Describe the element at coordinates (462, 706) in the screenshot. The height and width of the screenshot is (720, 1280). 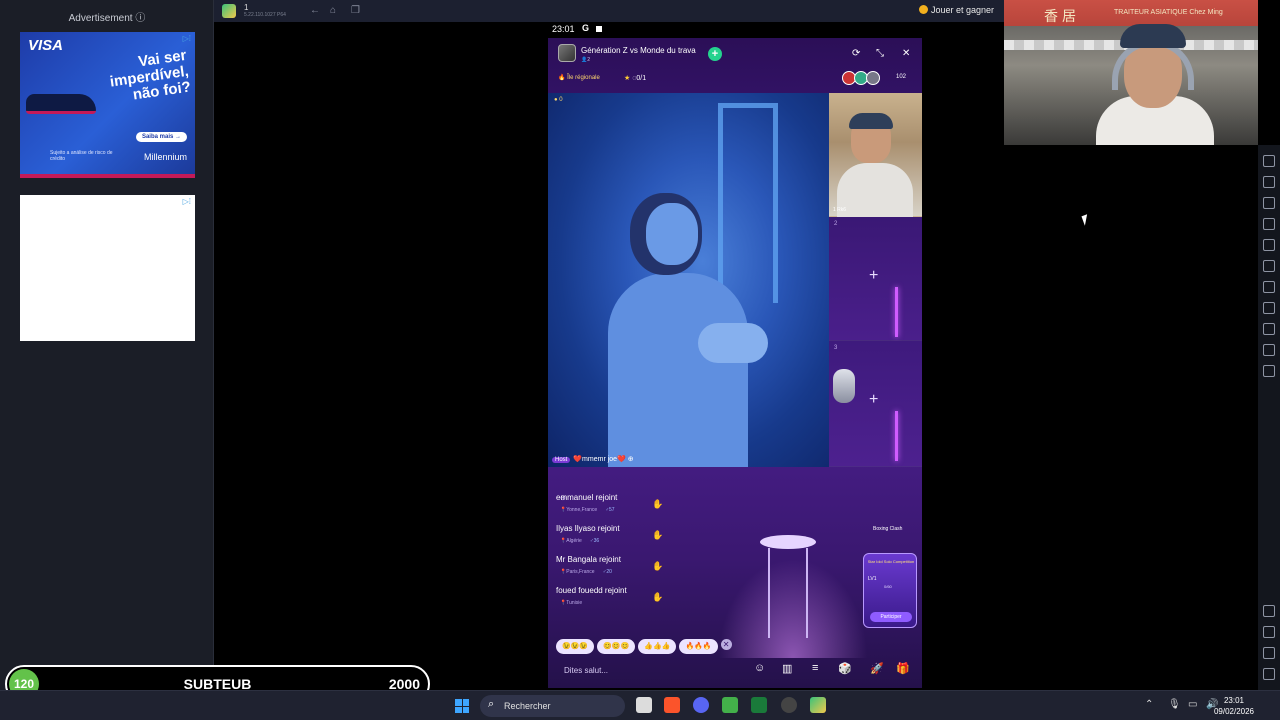
I see `windows-start-icon` at that location.